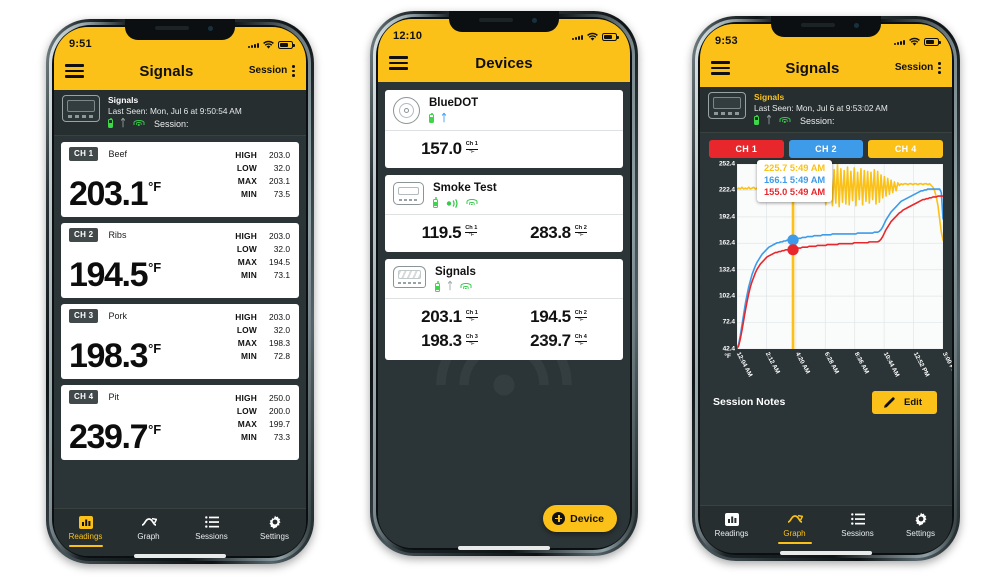 The width and height of the screenshot is (1000, 583). What do you see at coordinates (117, 234) in the screenshot?
I see `channel-label: Ribs` at bounding box center [117, 234].